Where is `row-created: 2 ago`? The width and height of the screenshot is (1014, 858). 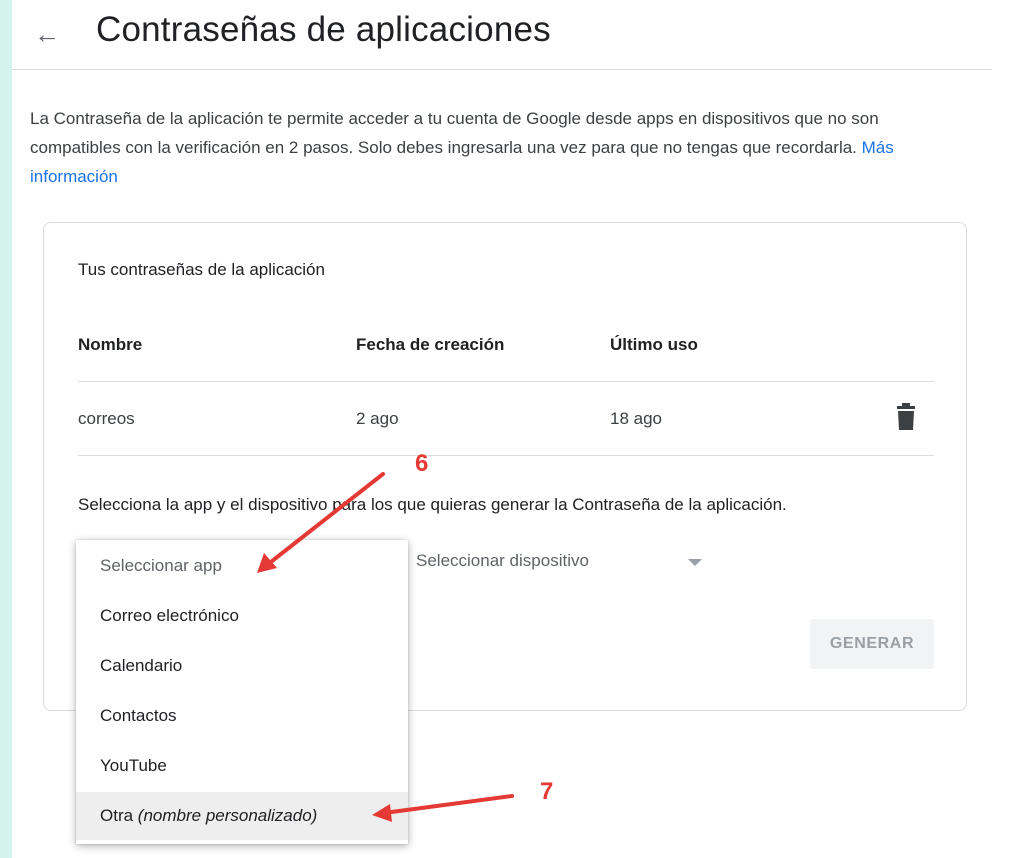 row-created: 2 ago is located at coordinates (377, 418).